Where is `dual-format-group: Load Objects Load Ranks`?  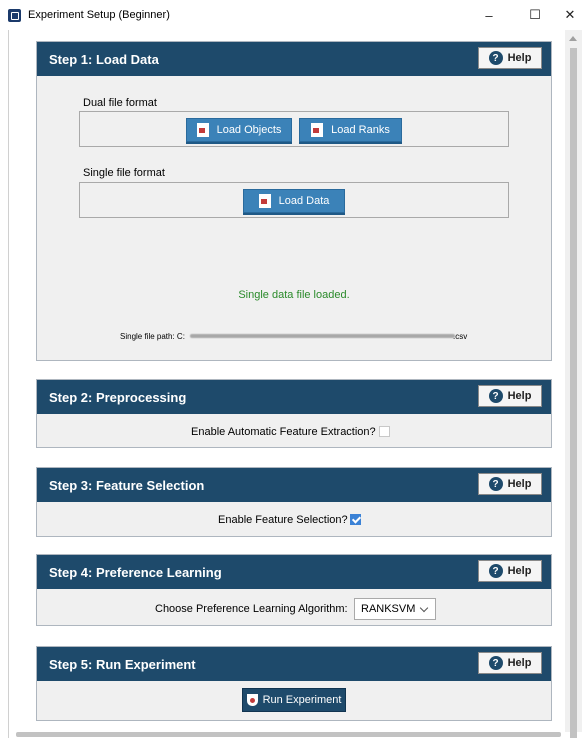
dual-format-group: Load Objects Load Ranks is located at coordinates (294, 129).